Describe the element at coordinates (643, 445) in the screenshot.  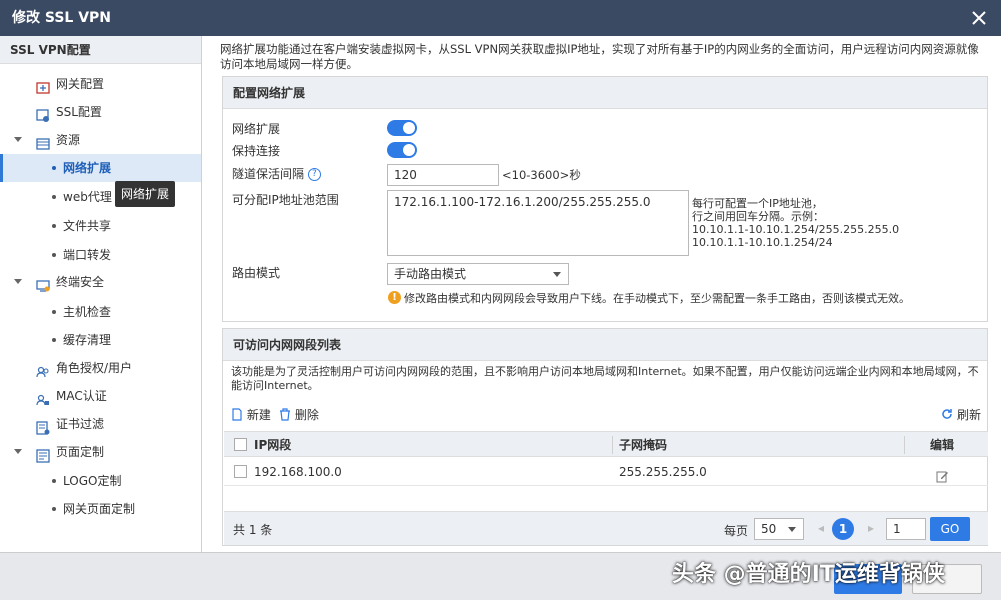
I see `col-mask: 子网掩码` at that location.